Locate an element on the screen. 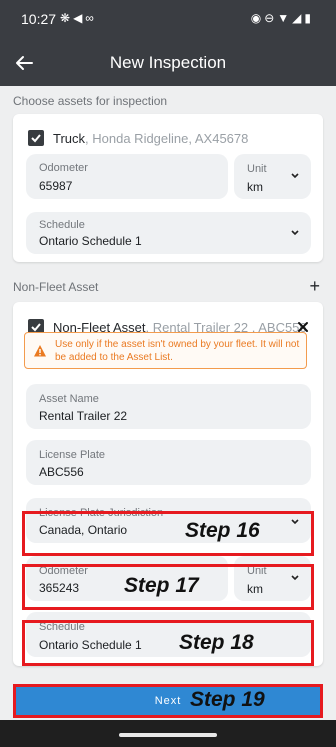 The height and width of the screenshot is (747, 336). truck-checkbox is located at coordinates (36, 138).